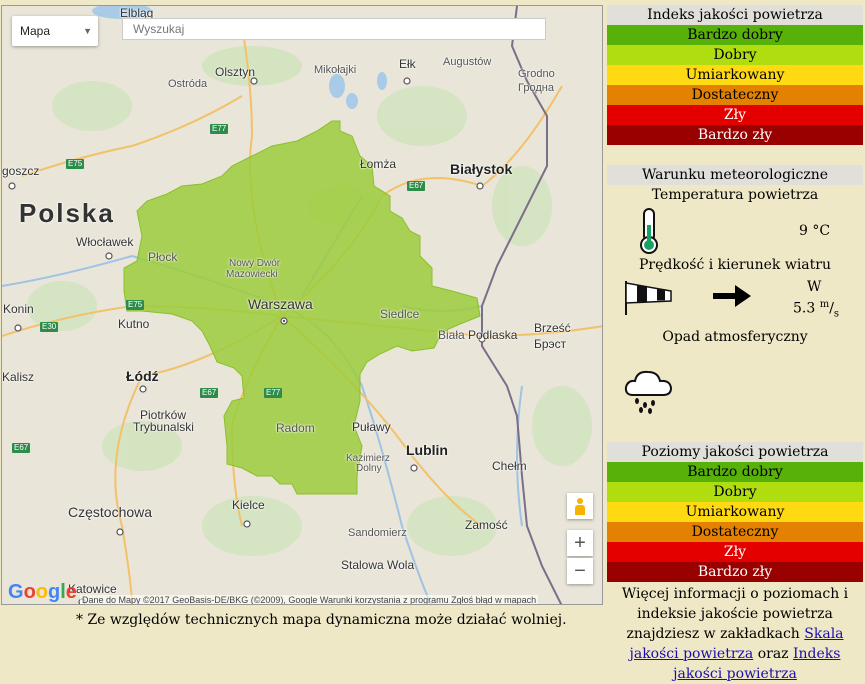  I want to click on city-label: Łomża, so click(378, 164).